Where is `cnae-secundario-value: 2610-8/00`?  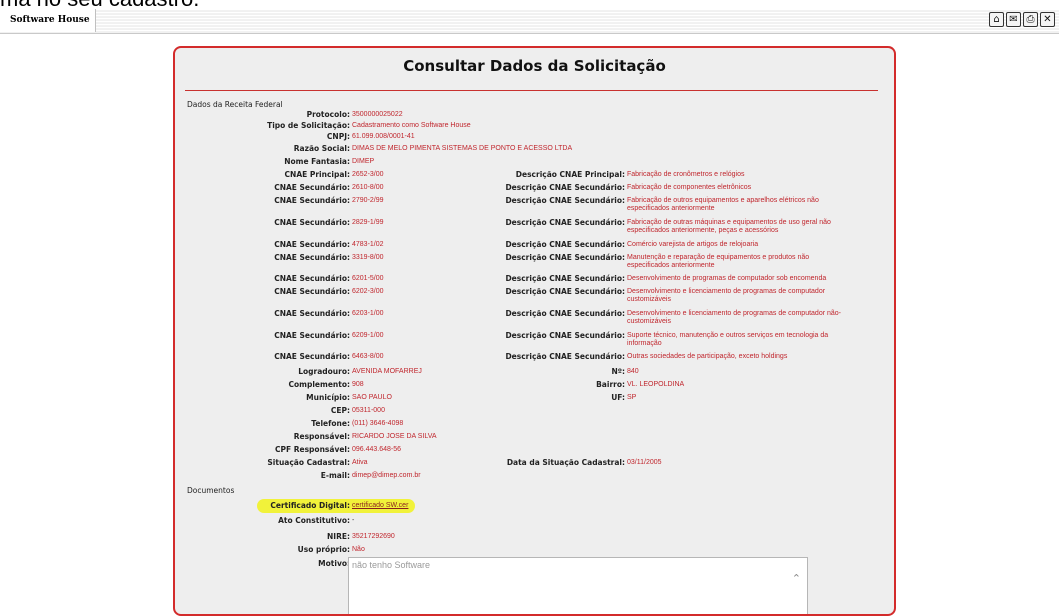 cnae-secundario-value: 2610-8/00 is located at coordinates (368, 187).